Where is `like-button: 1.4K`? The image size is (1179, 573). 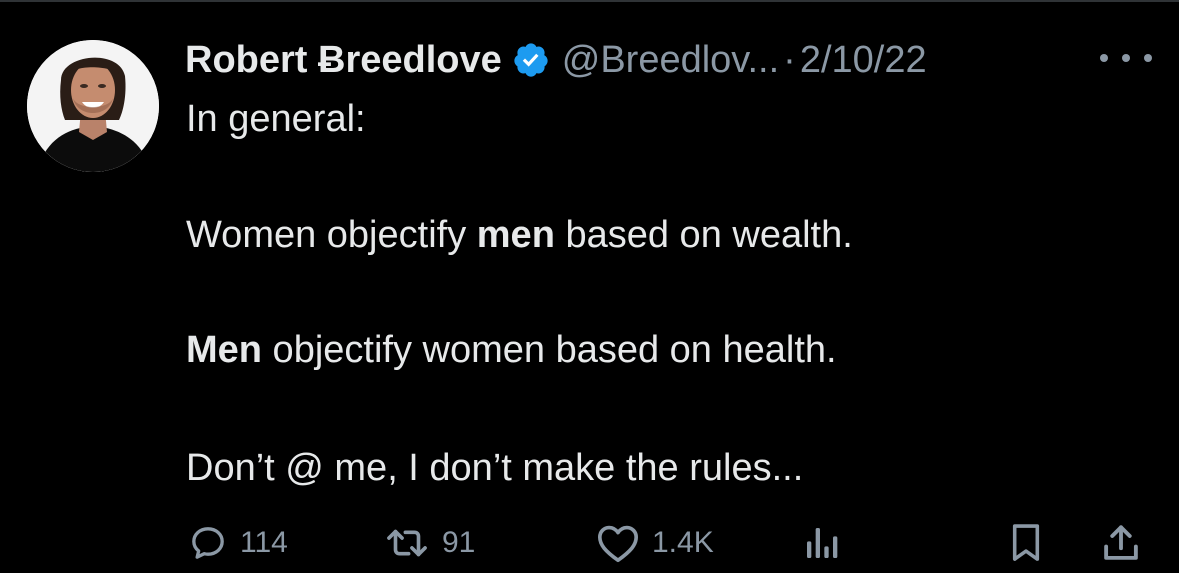
like-button: 1.4K is located at coordinates (655, 543).